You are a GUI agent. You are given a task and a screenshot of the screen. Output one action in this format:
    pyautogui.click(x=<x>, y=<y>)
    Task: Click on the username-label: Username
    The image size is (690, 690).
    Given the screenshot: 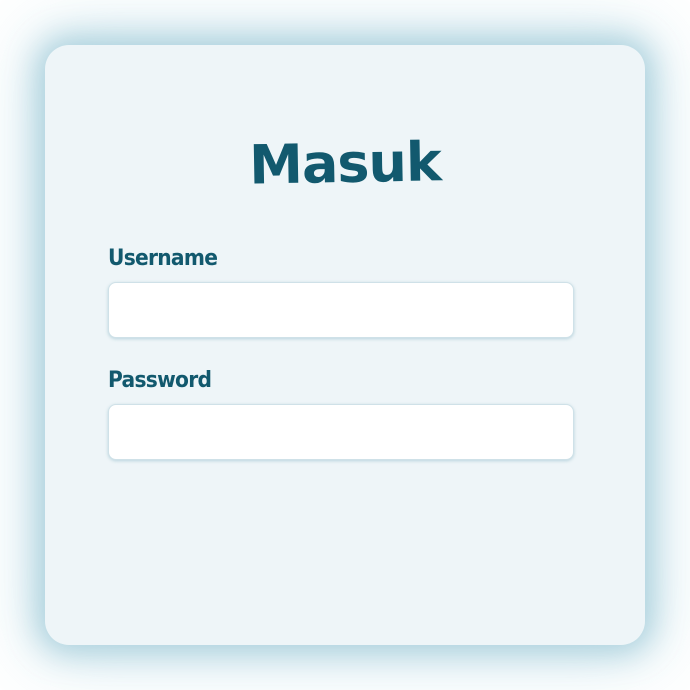 What is the action you would take?
    pyautogui.click(x=163, y=258)
    